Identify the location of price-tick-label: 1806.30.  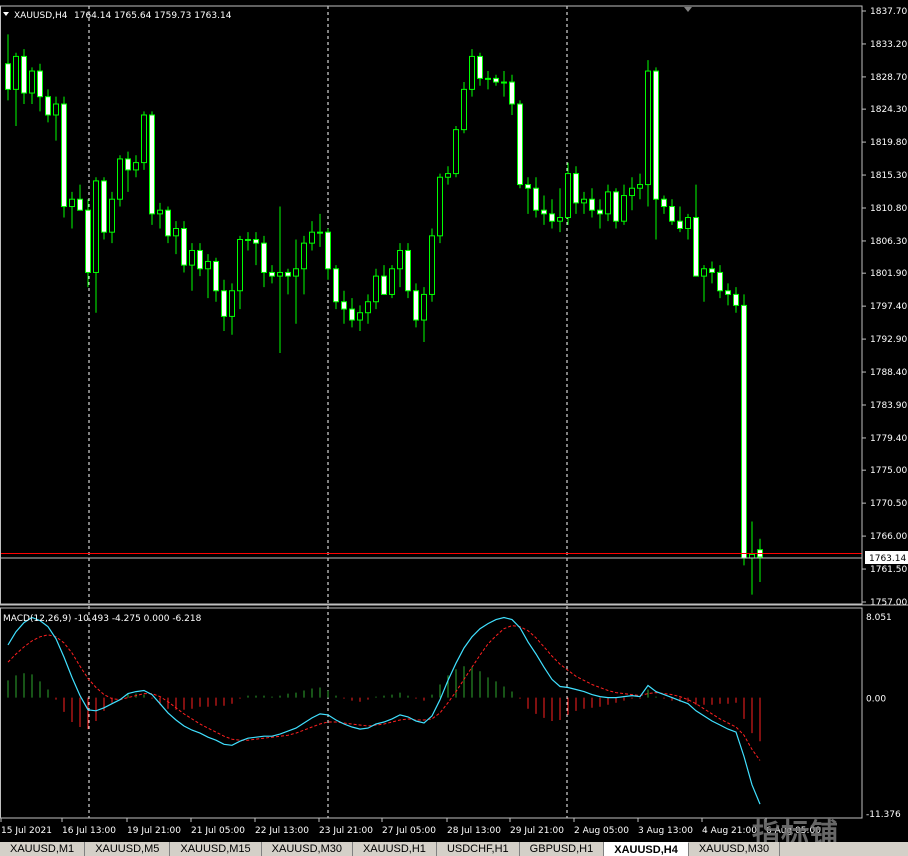
(888, 242).